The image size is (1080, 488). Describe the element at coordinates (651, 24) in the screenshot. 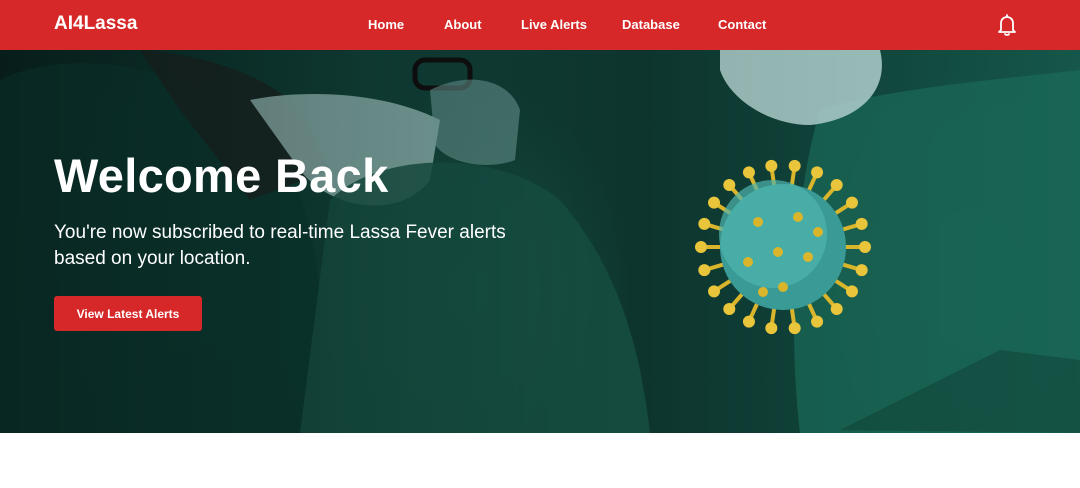

I see `nav-database: Database` at that location.